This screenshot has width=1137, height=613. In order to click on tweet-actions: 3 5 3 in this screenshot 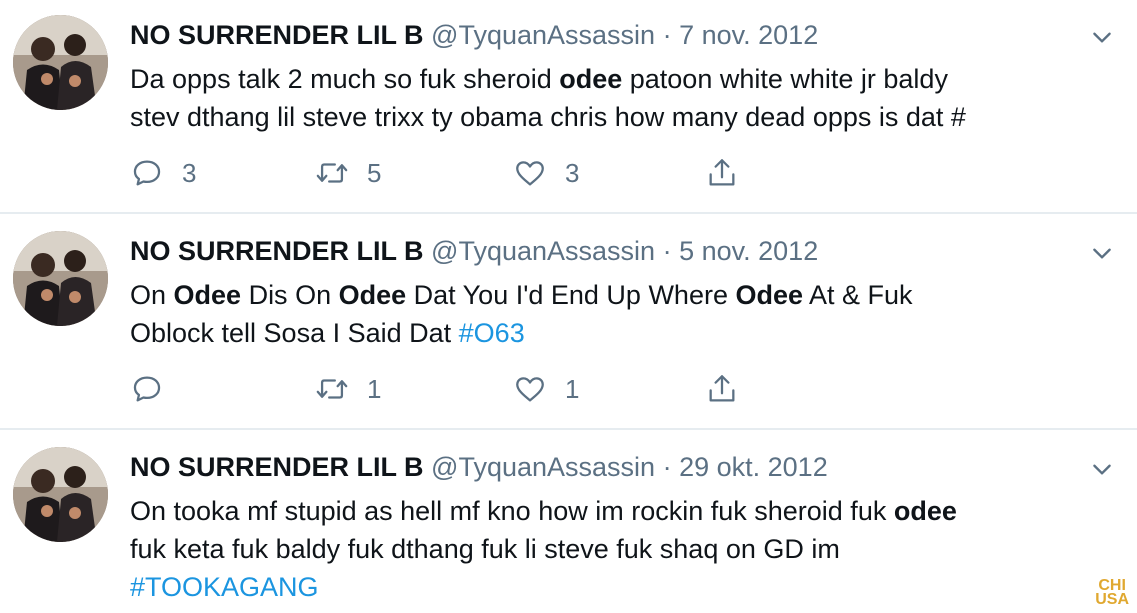, I will do `click(450, 173)`.